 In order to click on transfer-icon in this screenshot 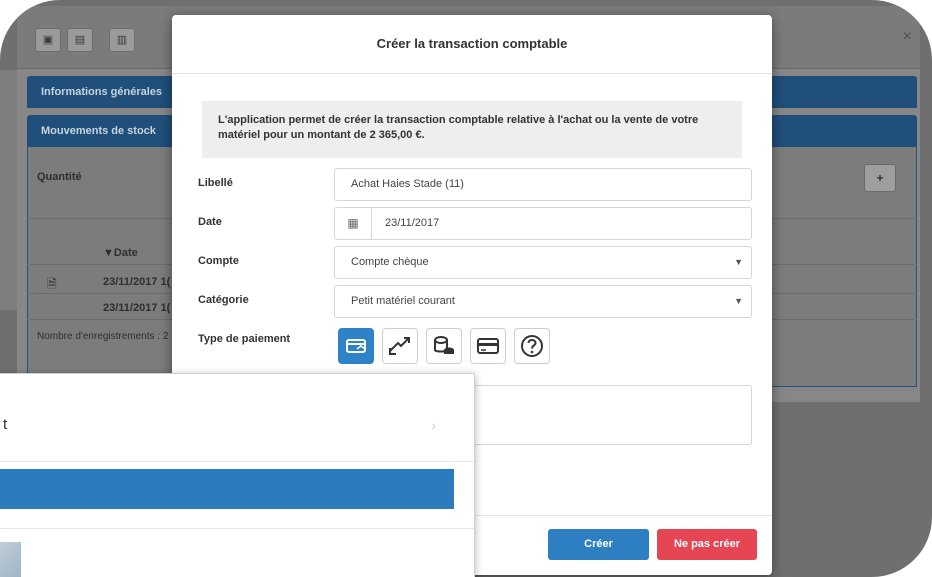, I will do `click(400, 346)`.